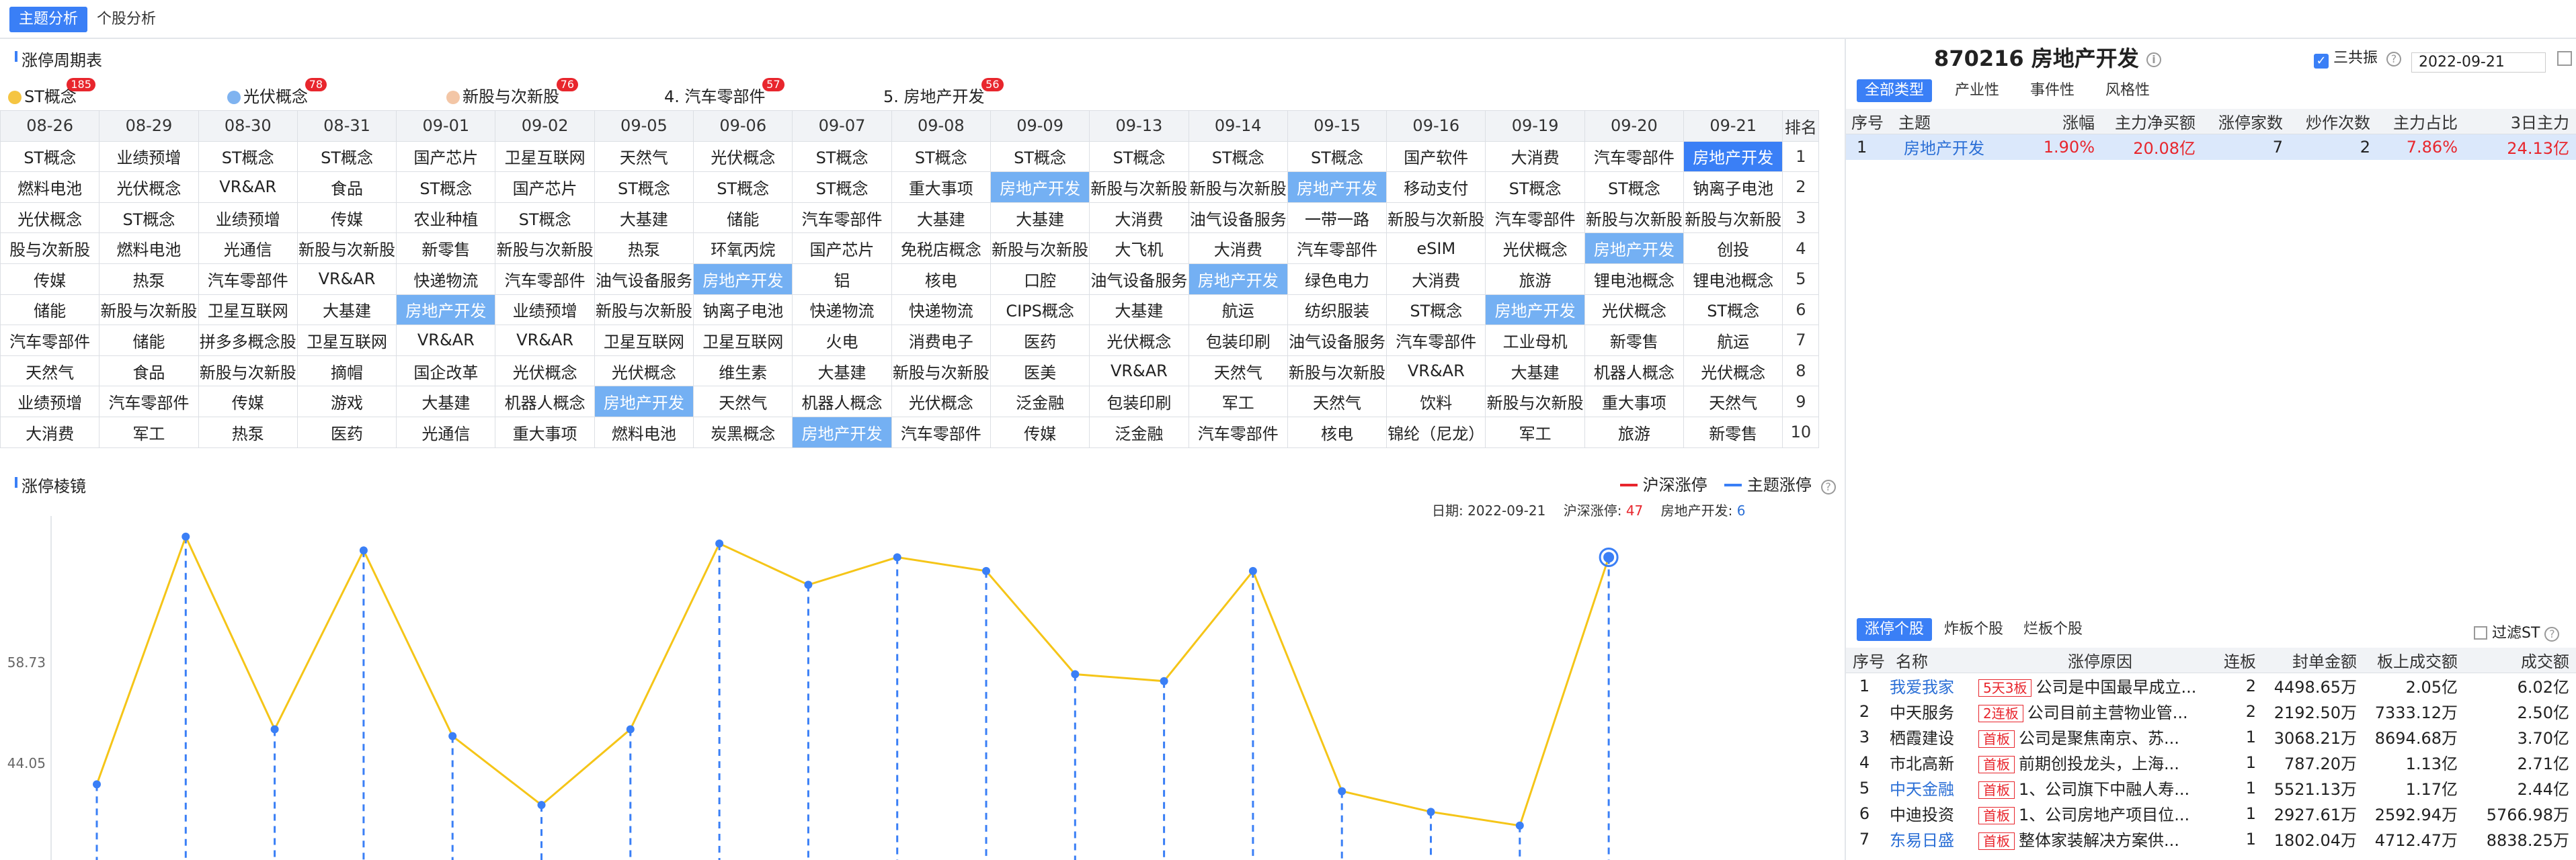  What do you see at coordinates (743, 310) in the screenshot?
I see `concept-cell: 钠离子电池` at bounding box center [743, 310].